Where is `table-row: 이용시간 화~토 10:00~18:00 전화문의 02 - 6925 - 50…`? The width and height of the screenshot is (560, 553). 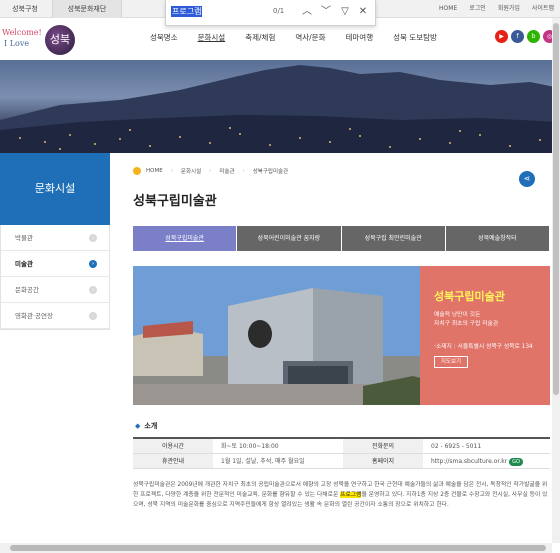
table-row: 이용시간 화~토 10:00~18:00 전화문의 02 - 6925 - 50… is located at coordinates (341, 446).